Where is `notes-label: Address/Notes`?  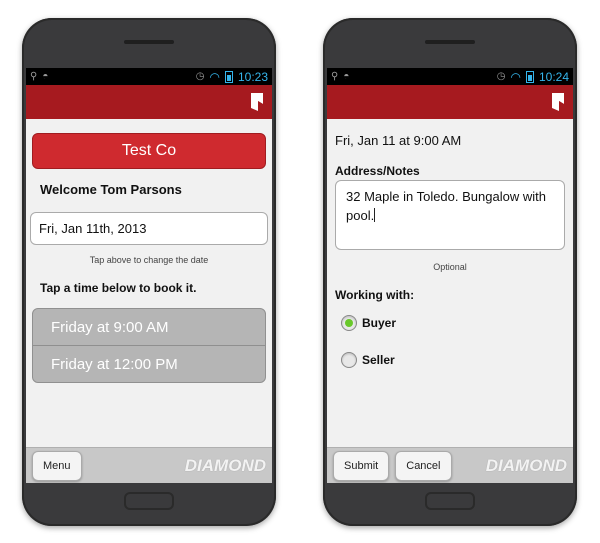
notes-label: Address/Notes is located at coordinates (377, 171).